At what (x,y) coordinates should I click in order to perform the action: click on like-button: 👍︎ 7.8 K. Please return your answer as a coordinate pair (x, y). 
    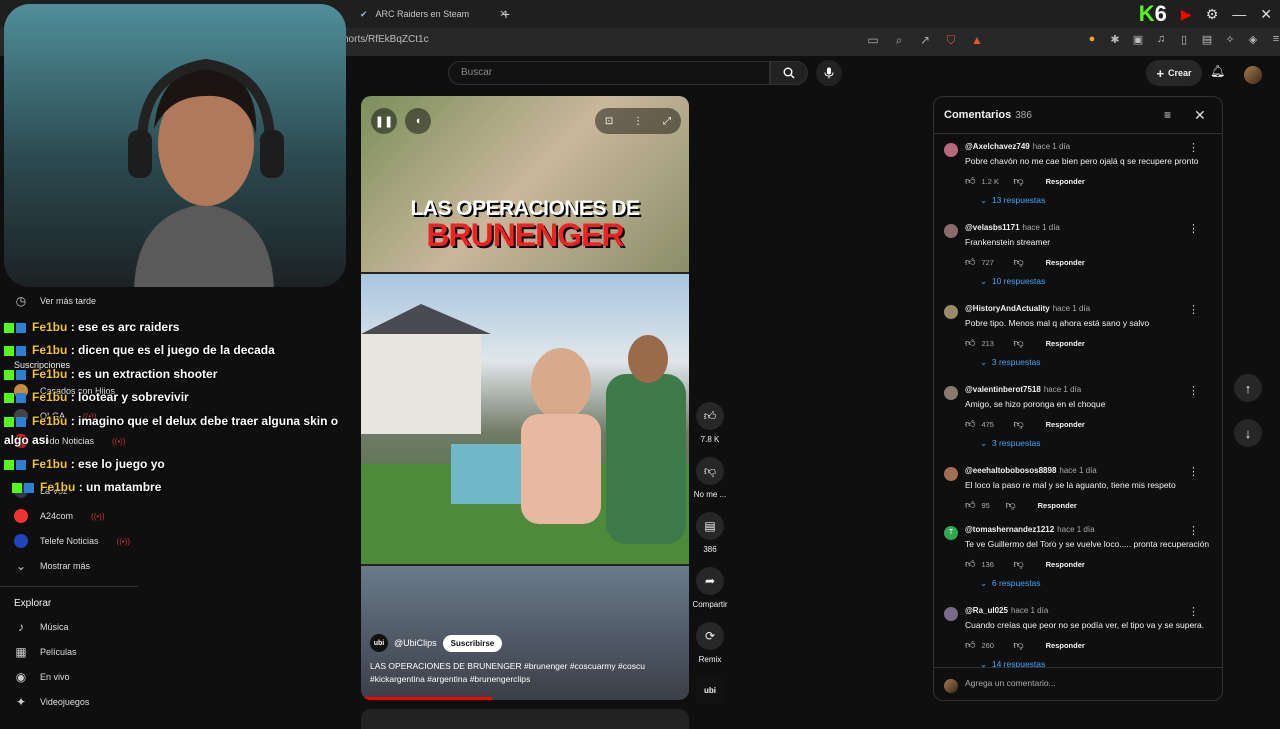
    Looking at the image, I should click on (710, 423).